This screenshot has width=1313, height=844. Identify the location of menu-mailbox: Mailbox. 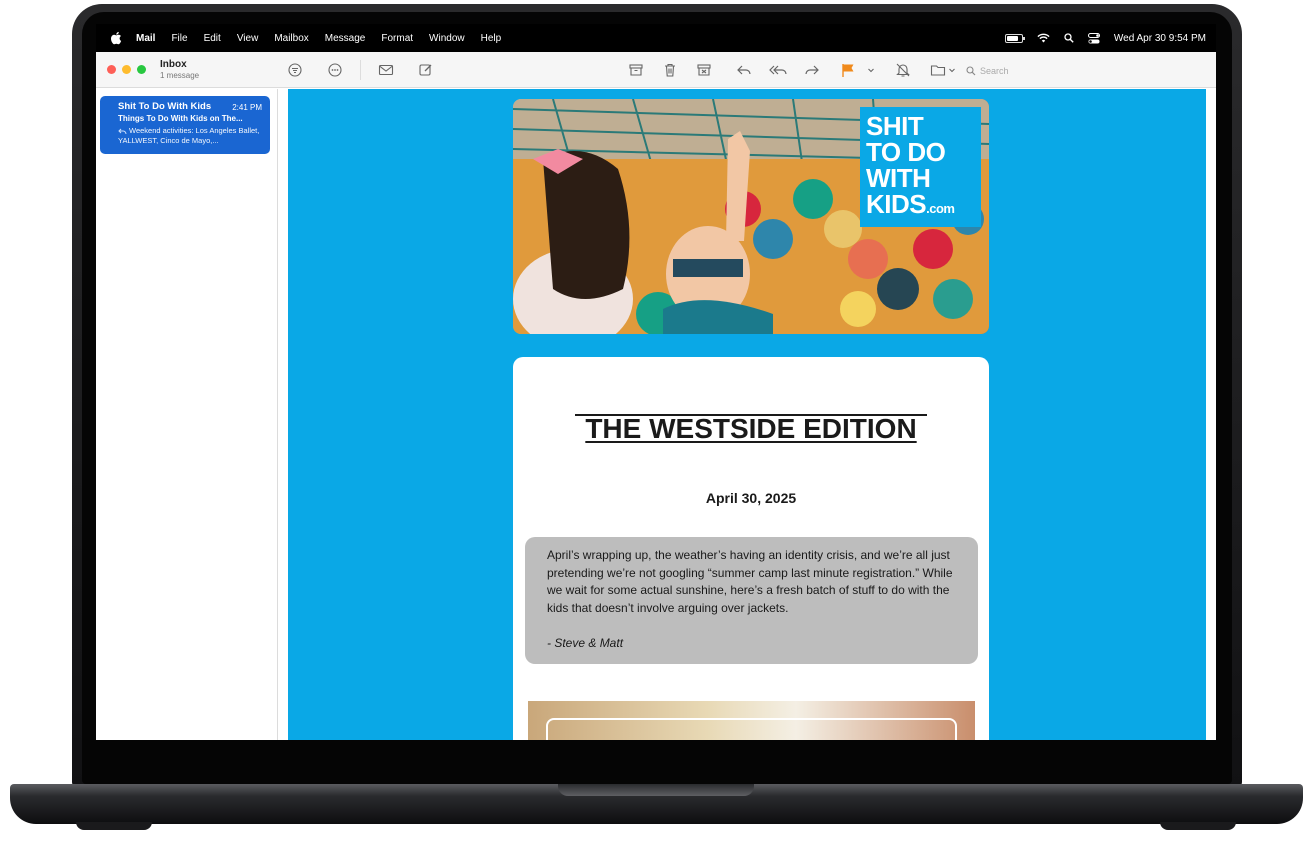
(291, 38).